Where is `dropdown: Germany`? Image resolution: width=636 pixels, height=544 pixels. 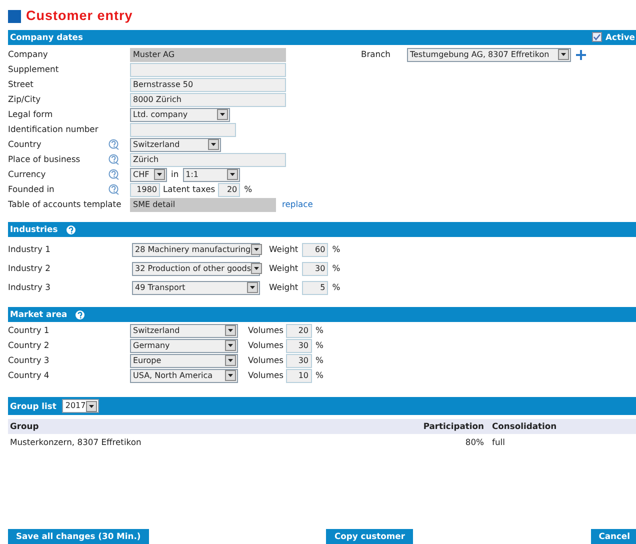 dropdown: Germany is located at coordinates (184, 345).